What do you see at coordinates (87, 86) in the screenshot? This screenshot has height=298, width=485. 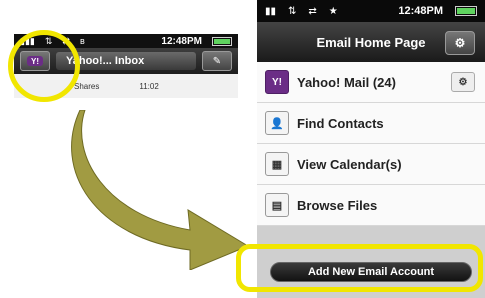 I see `inbox-row-text: Shares` at bounding box center [87, 86].